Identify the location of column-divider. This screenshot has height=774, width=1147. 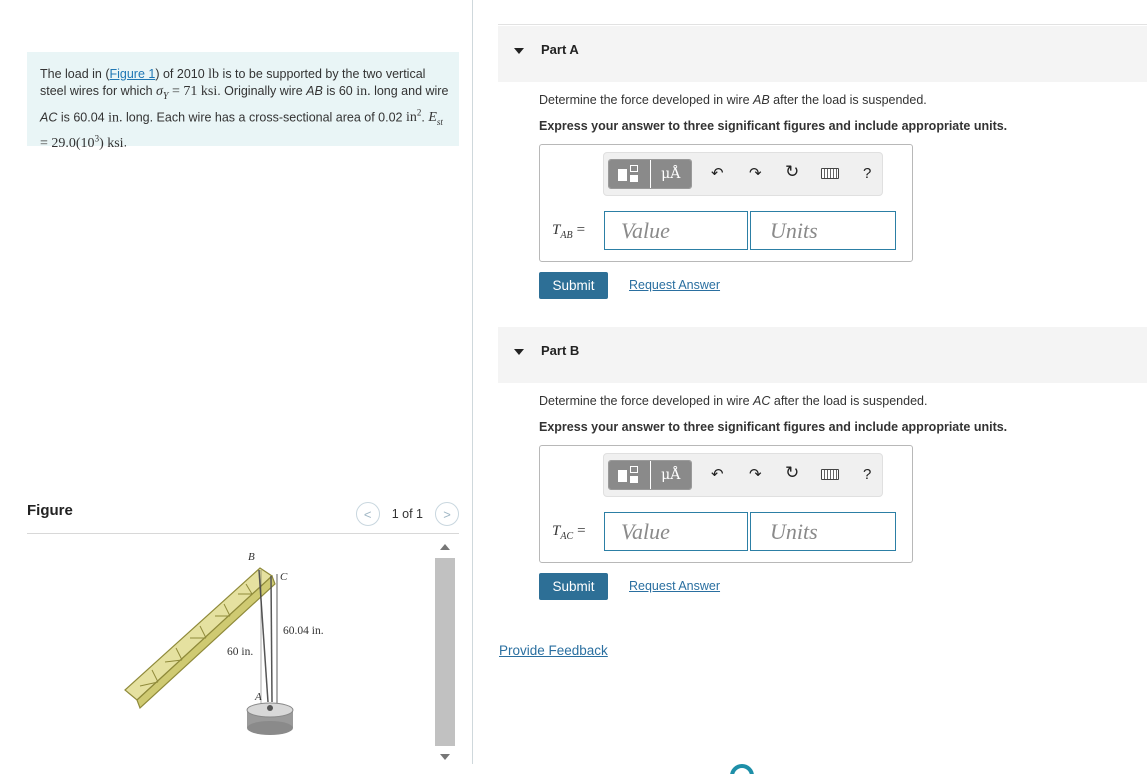
(472, 382).